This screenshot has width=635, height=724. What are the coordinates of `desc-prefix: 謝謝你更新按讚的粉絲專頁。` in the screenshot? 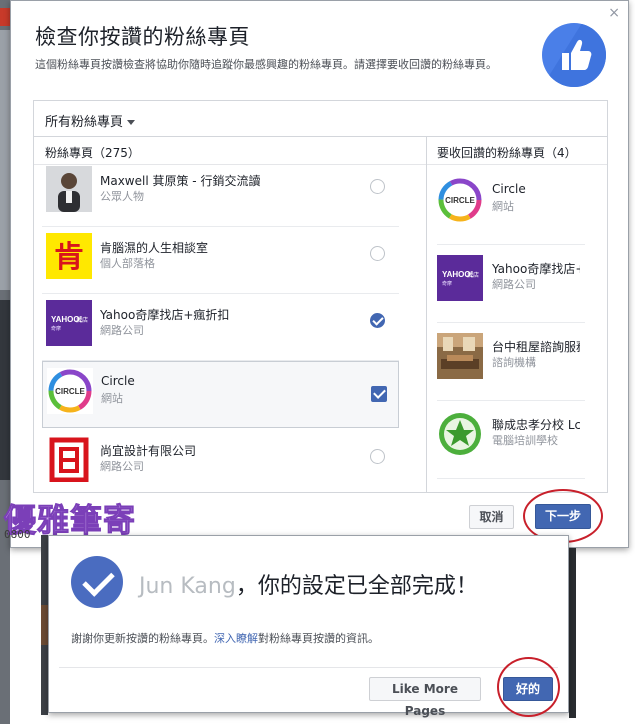 It's located at (142, 638).